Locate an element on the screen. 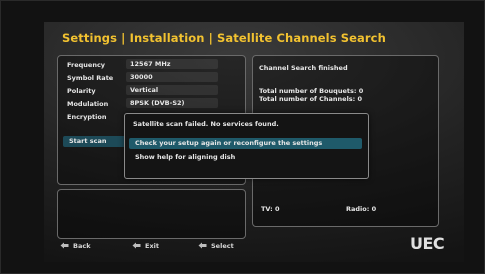 This screenshot has width=485, height=274. select-button: Select is located at coordinates (216, 246).